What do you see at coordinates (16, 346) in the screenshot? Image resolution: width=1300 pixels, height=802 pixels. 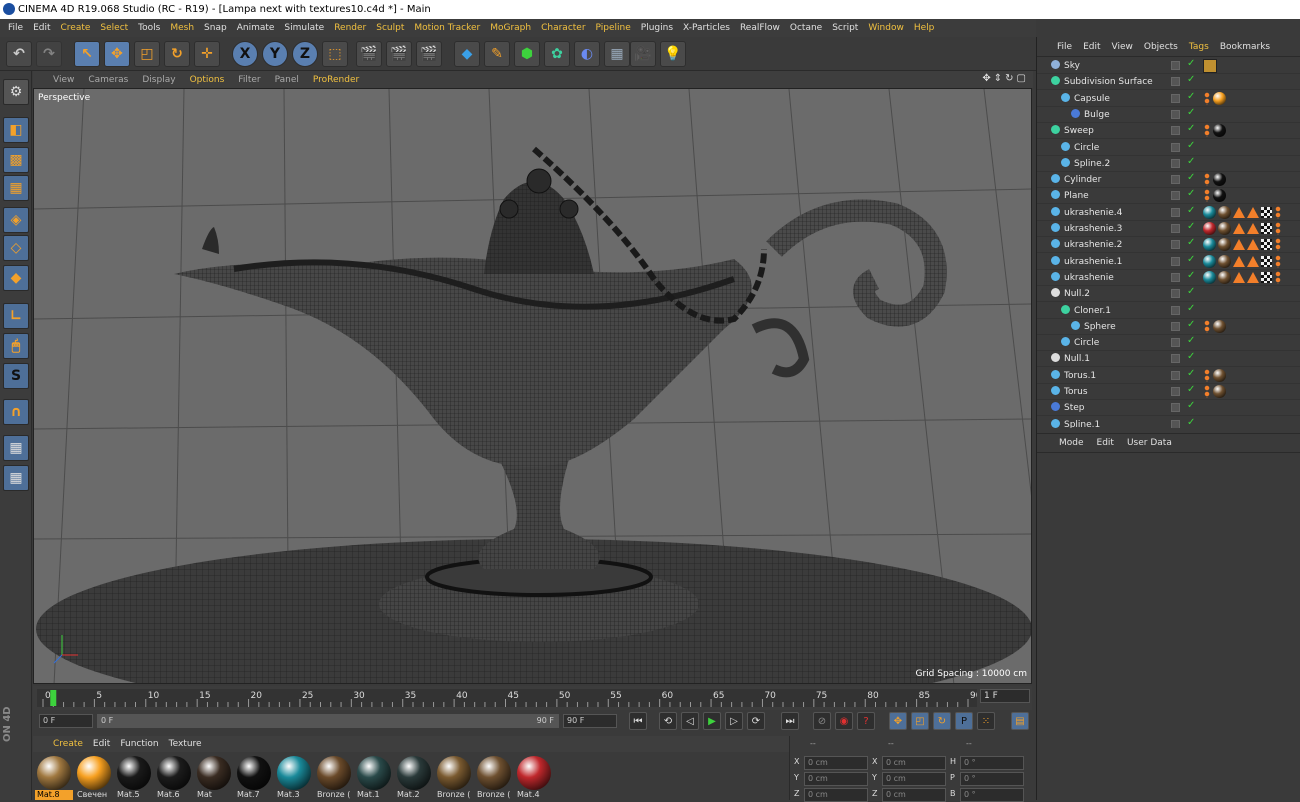 I see `tweak-mode-button: 🖱` at bounding box center [16, 346].